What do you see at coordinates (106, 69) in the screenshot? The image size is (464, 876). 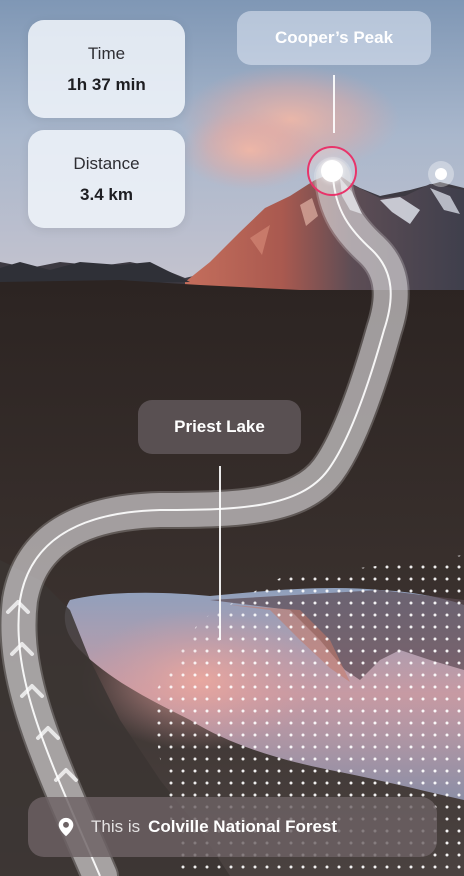 I see `time-card: Time 1h 37 min` at bounding box center [106, 69].